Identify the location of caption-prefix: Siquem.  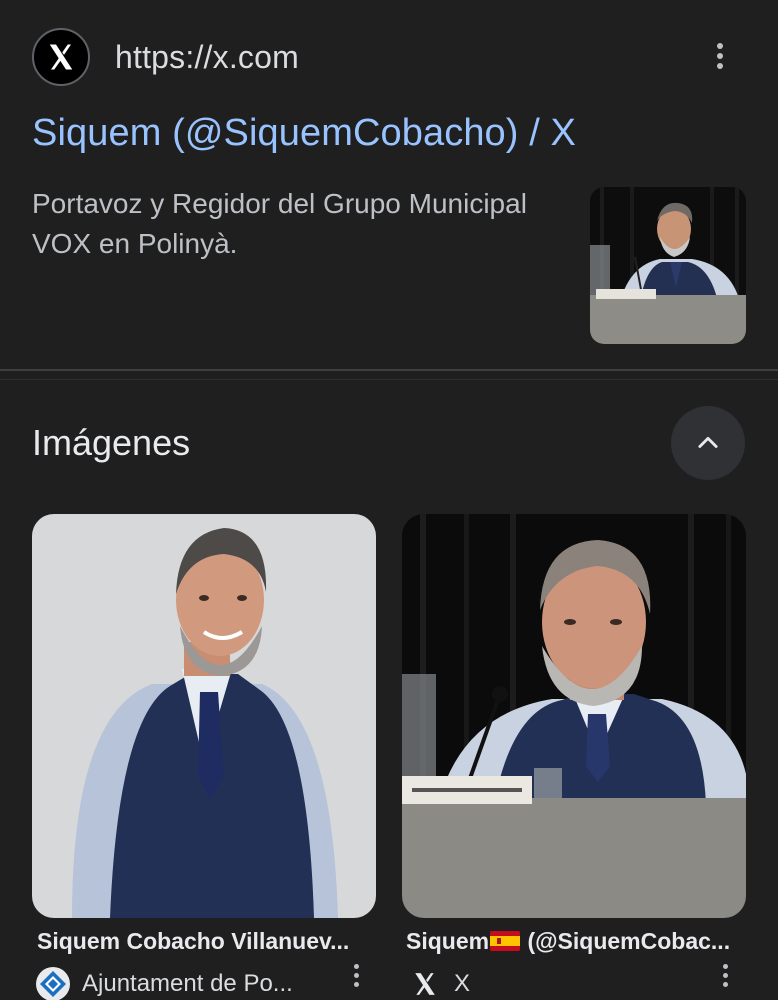
(448, 941).